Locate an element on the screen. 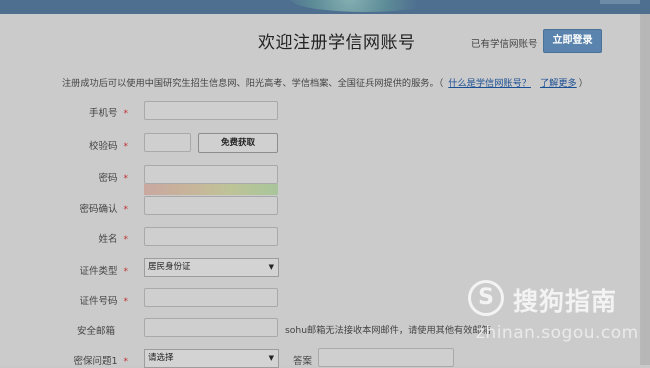  top-header-bar is located at coordinates (325, 7).